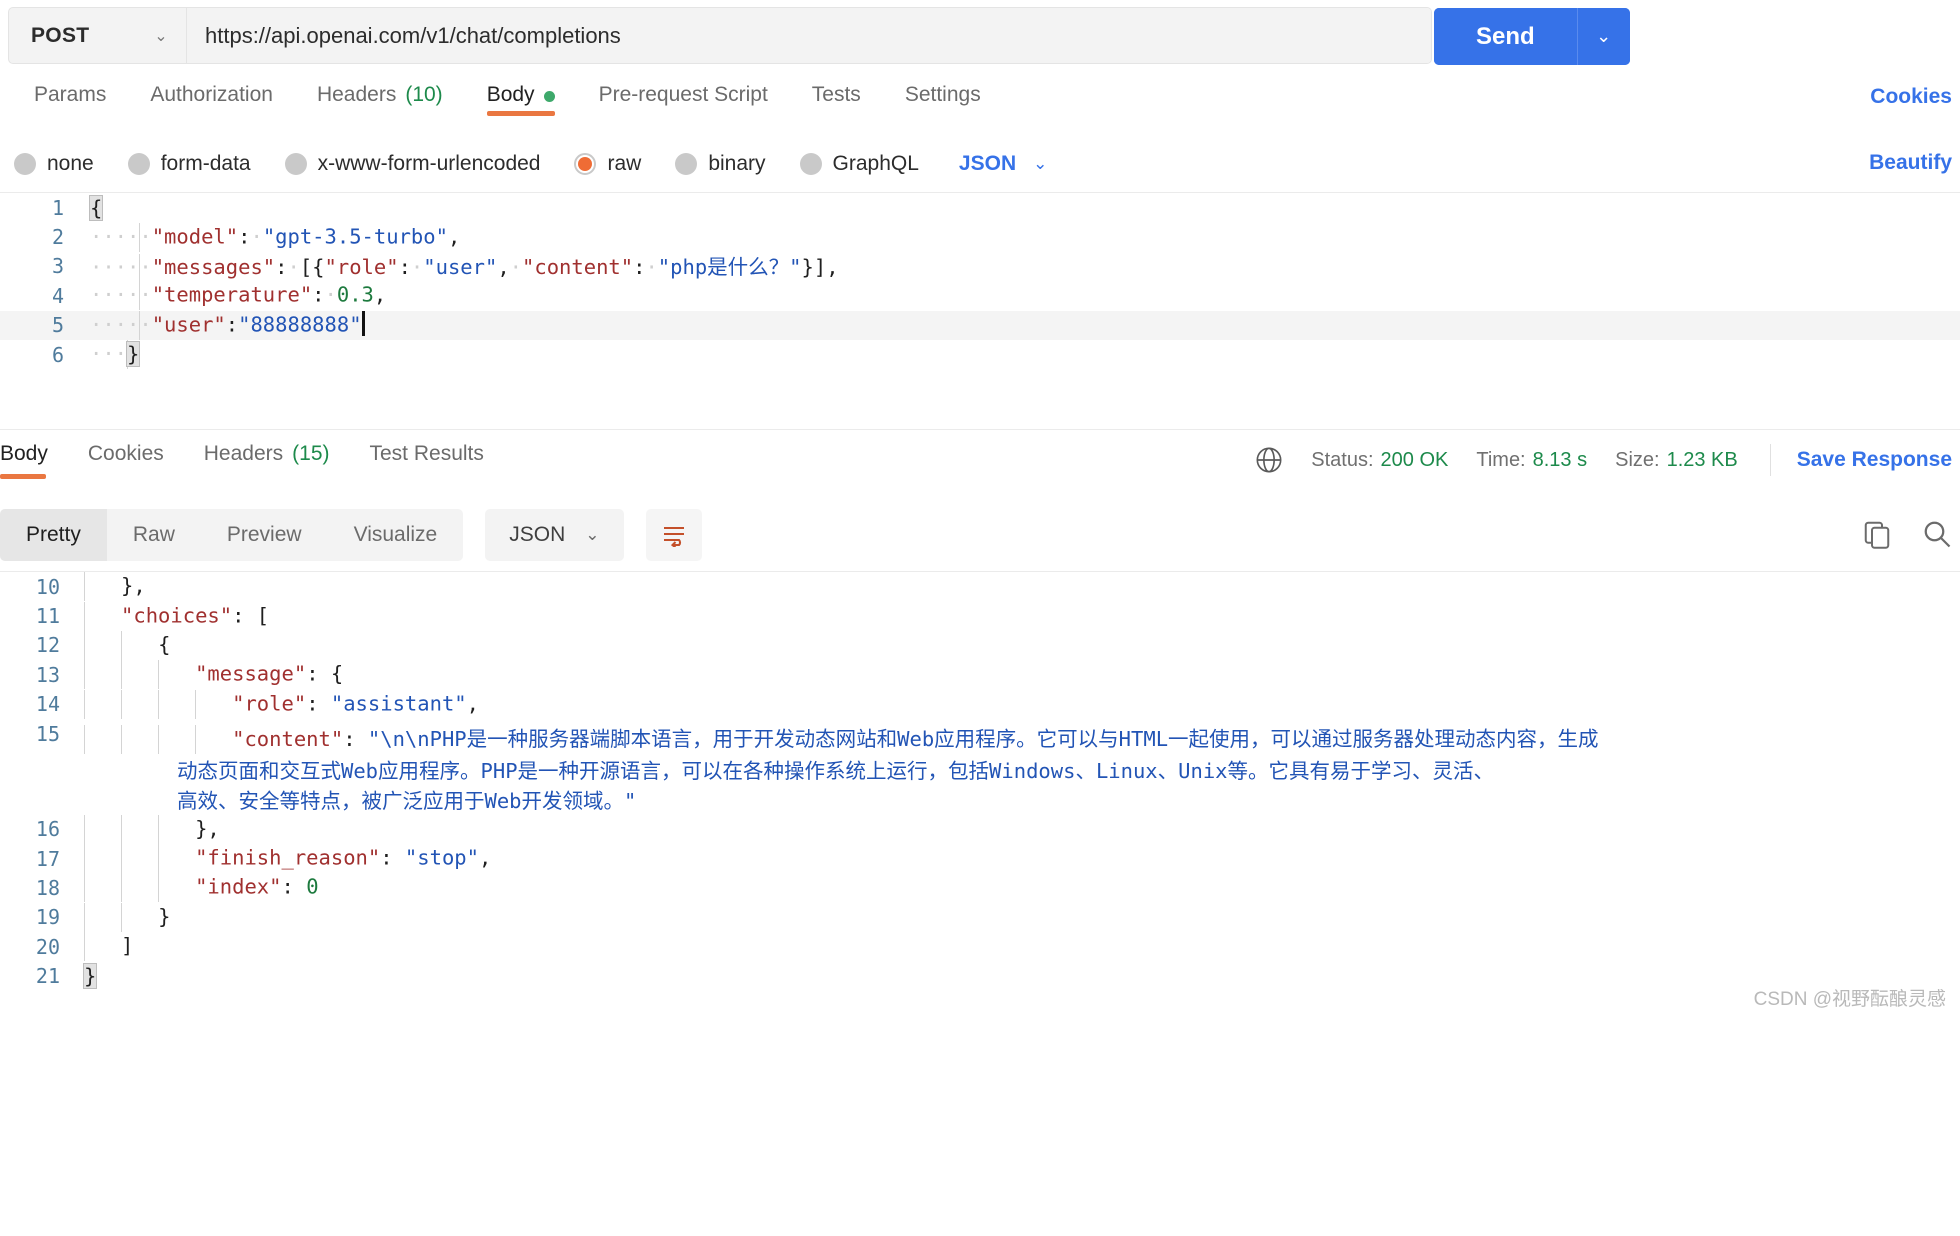 The image size is (1960, 1236). What do you see at coordinates (1501, 459) in the screenshot?
I see `time-label: Time:` at bounding box center [1501, 459].